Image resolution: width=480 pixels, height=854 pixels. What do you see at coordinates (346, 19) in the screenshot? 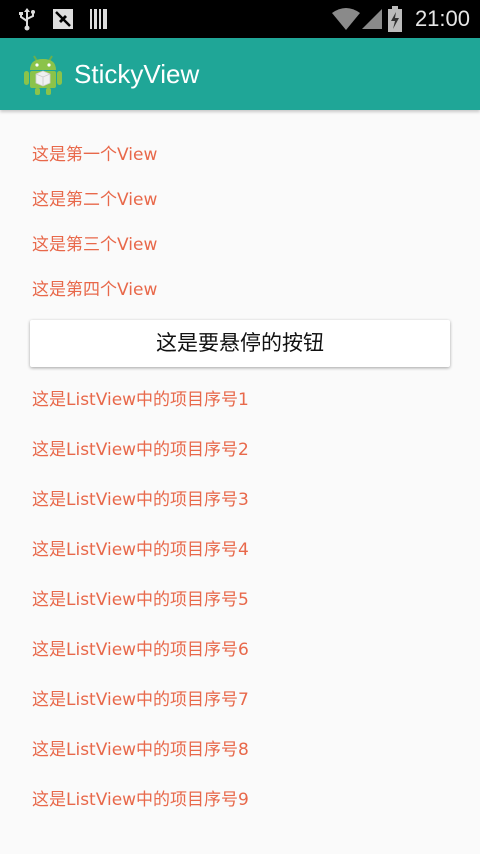
I see `wifi-icon` at bounding box center [346, 19].